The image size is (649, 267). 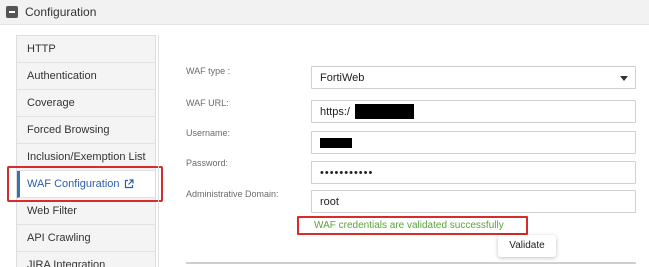 What do you see at coordinates (208, 71) in the screenshot?
I see `waf-type-label: WAF type :` at bounding box center [208, 71].